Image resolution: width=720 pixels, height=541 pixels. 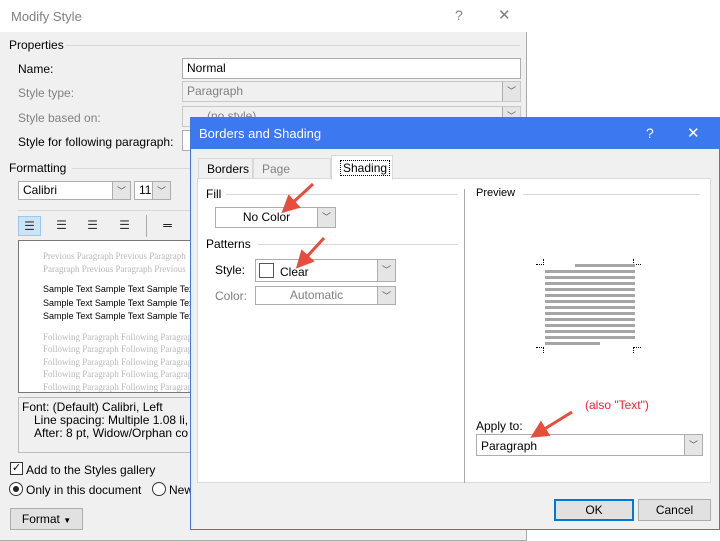 What do you see at coordinates (298, 198) in the screenshot?
I see `arrow-fill` at bounding box center [298, 198].